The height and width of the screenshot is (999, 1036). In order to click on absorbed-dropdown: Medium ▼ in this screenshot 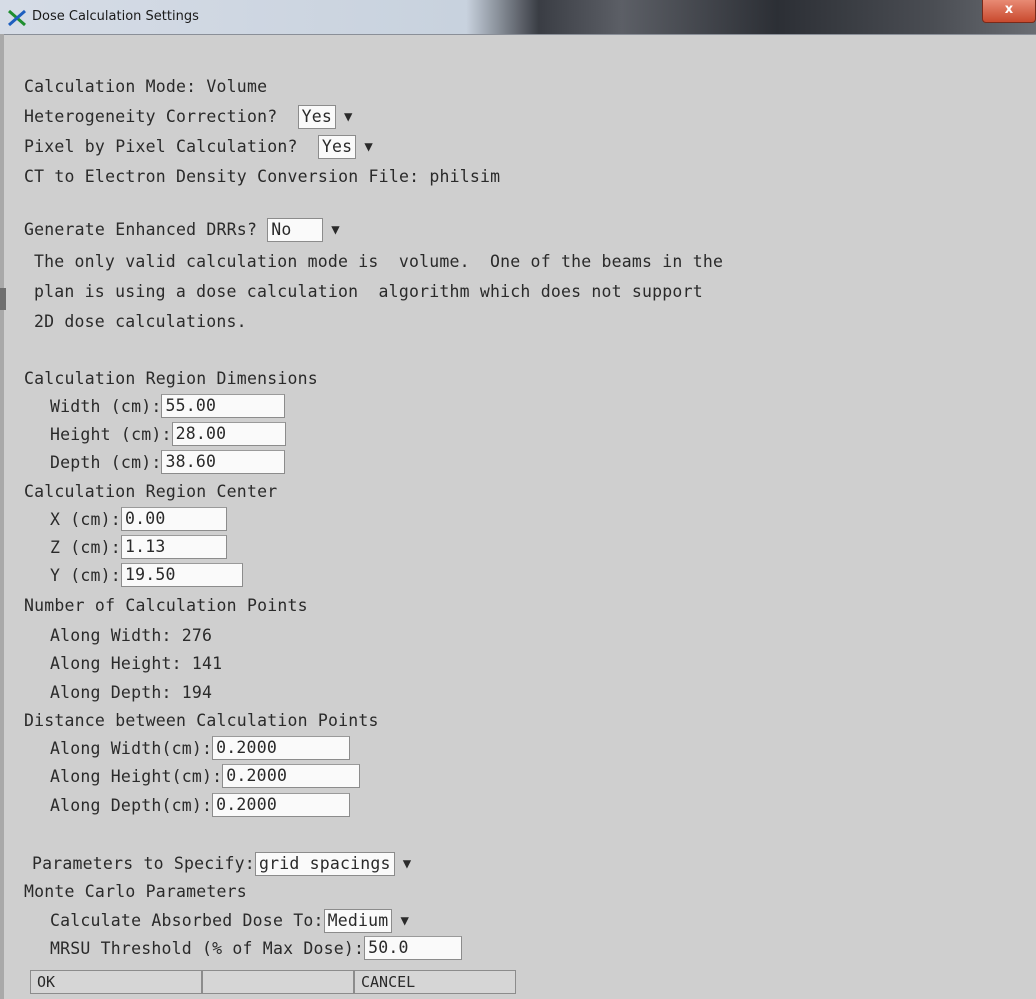, I will do `click(366, 921)`.